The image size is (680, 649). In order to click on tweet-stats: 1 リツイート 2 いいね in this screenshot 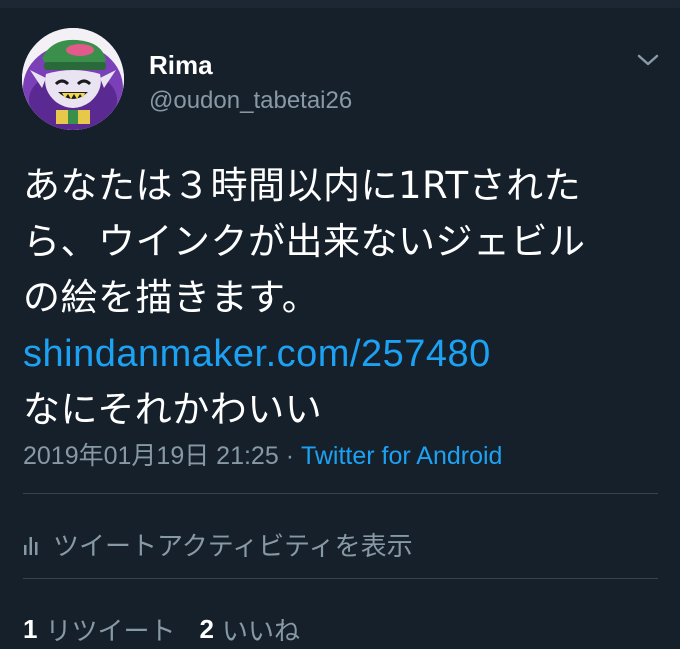, I will do `click(161, 629)`.